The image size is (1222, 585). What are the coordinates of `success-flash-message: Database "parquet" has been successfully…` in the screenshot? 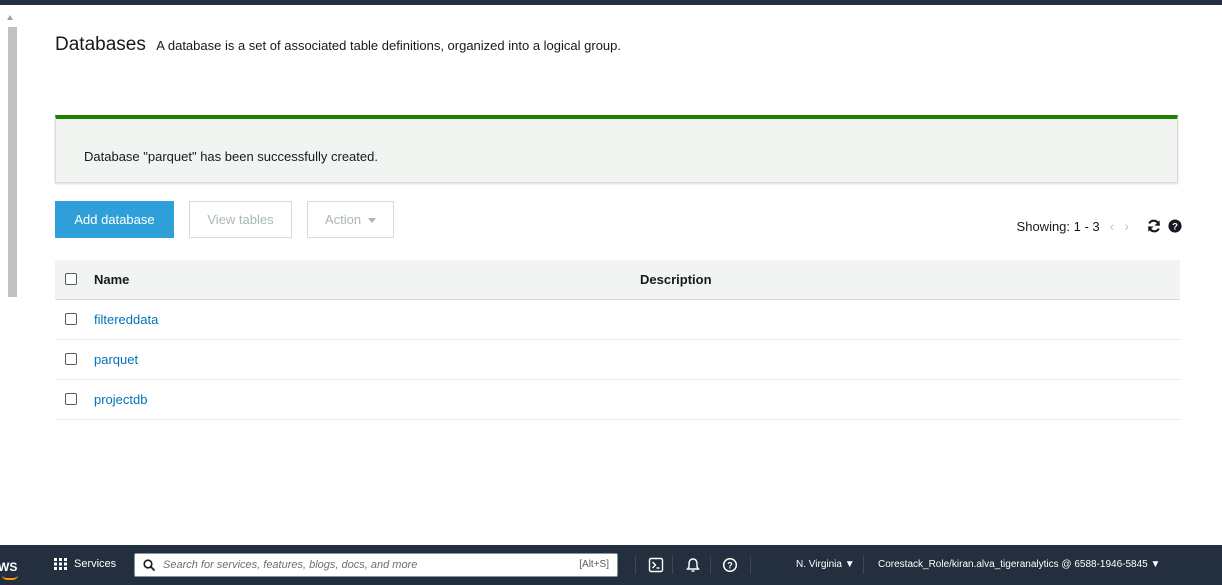 It's located at (616, 149).